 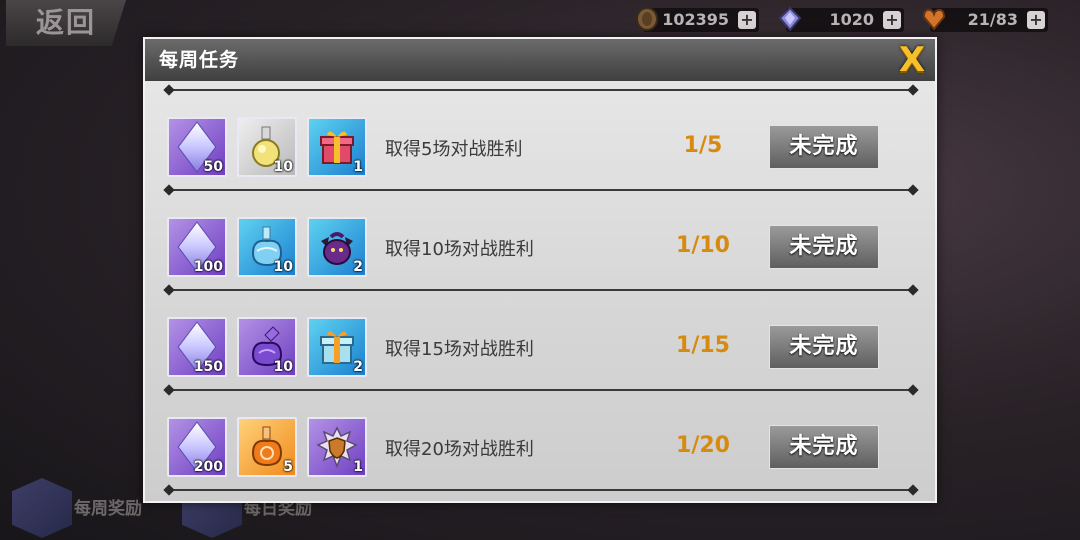 What do you see at coordinates (208, 467) in the screenshot?
I see `reward-count: 200` at bounding box center [208, 467].